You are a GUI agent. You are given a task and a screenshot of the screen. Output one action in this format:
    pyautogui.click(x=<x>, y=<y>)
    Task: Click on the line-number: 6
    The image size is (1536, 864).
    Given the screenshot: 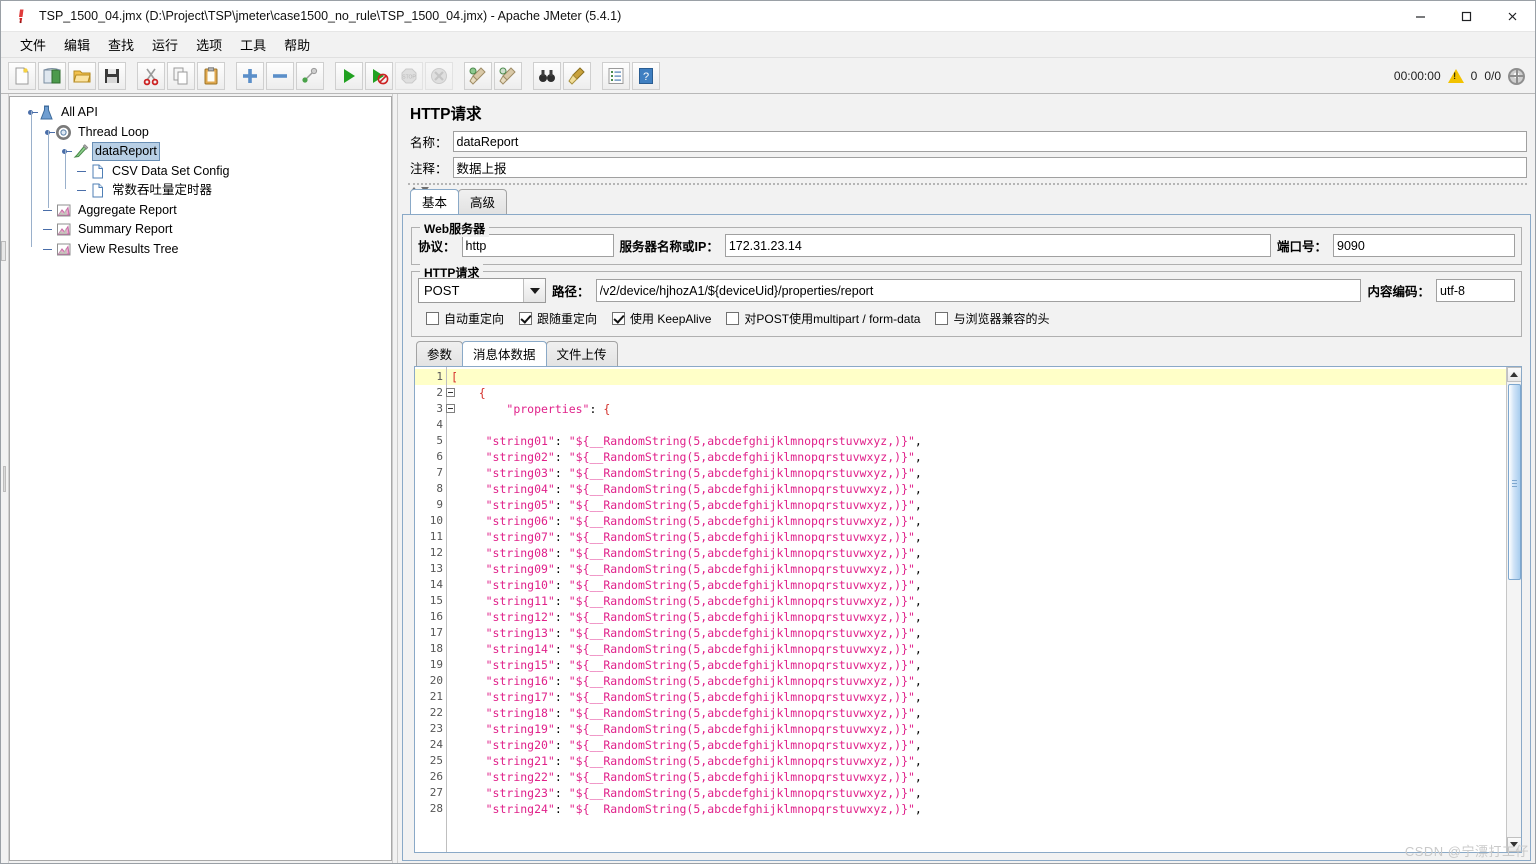 What is the action you would take?
    pyautogui.click(x=439, y=456)
    